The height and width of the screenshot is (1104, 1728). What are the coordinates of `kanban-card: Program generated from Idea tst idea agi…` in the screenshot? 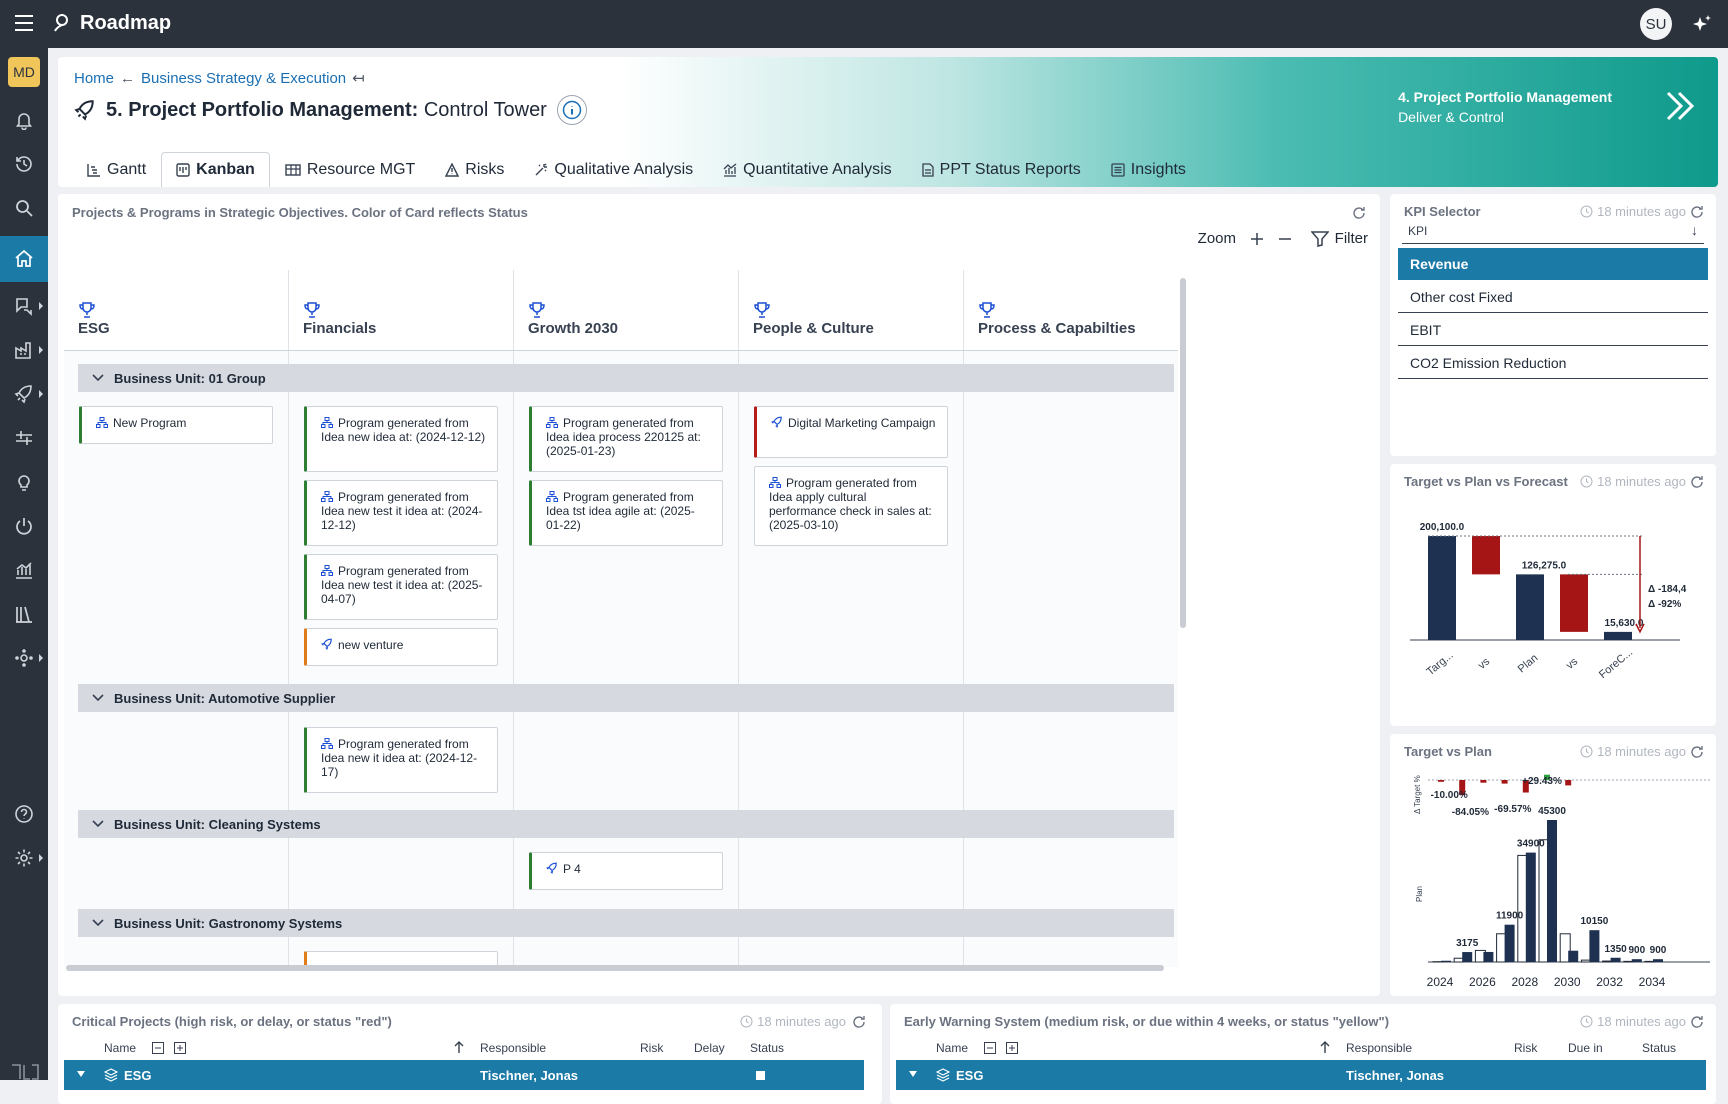 It's located at (626, 513).